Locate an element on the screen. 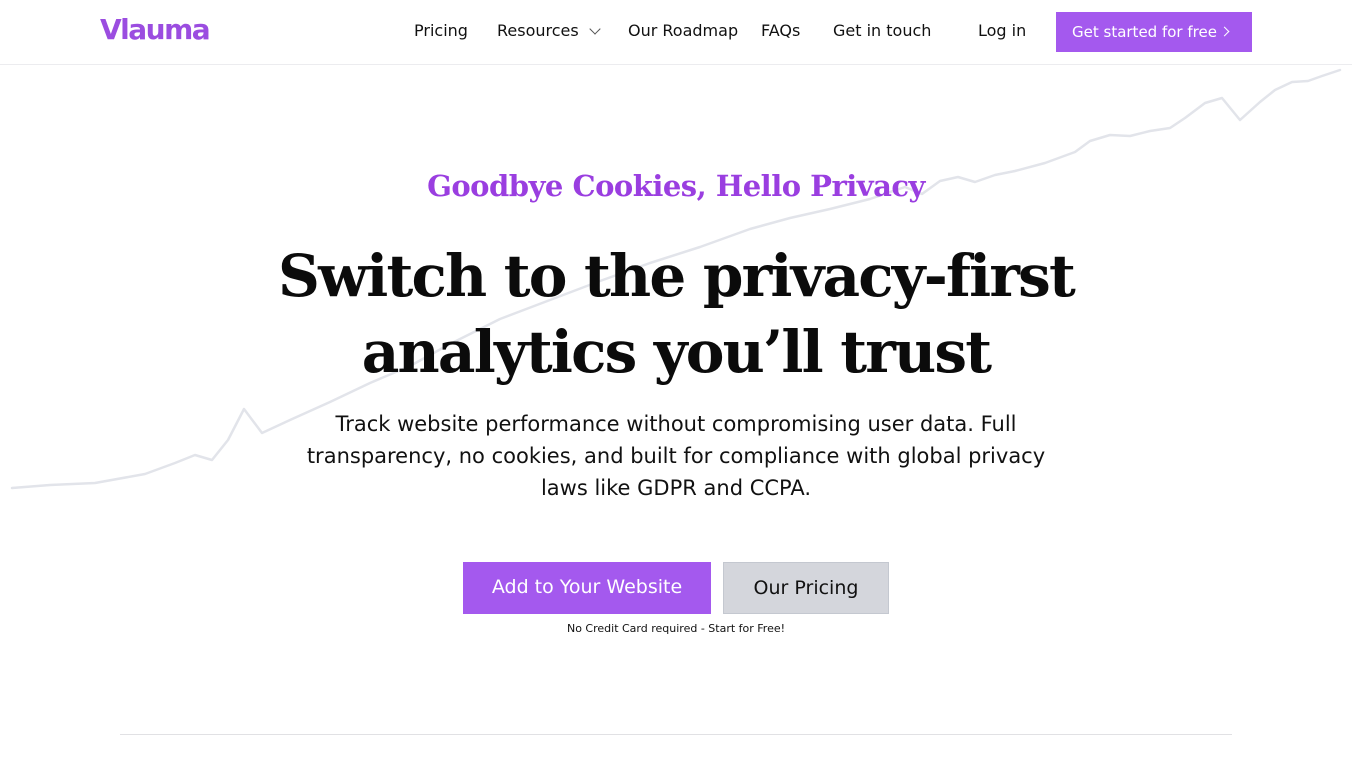 The width and height of the screenshot is (1352, 760). chevron-down-icon is located at coordinates (595, 29).